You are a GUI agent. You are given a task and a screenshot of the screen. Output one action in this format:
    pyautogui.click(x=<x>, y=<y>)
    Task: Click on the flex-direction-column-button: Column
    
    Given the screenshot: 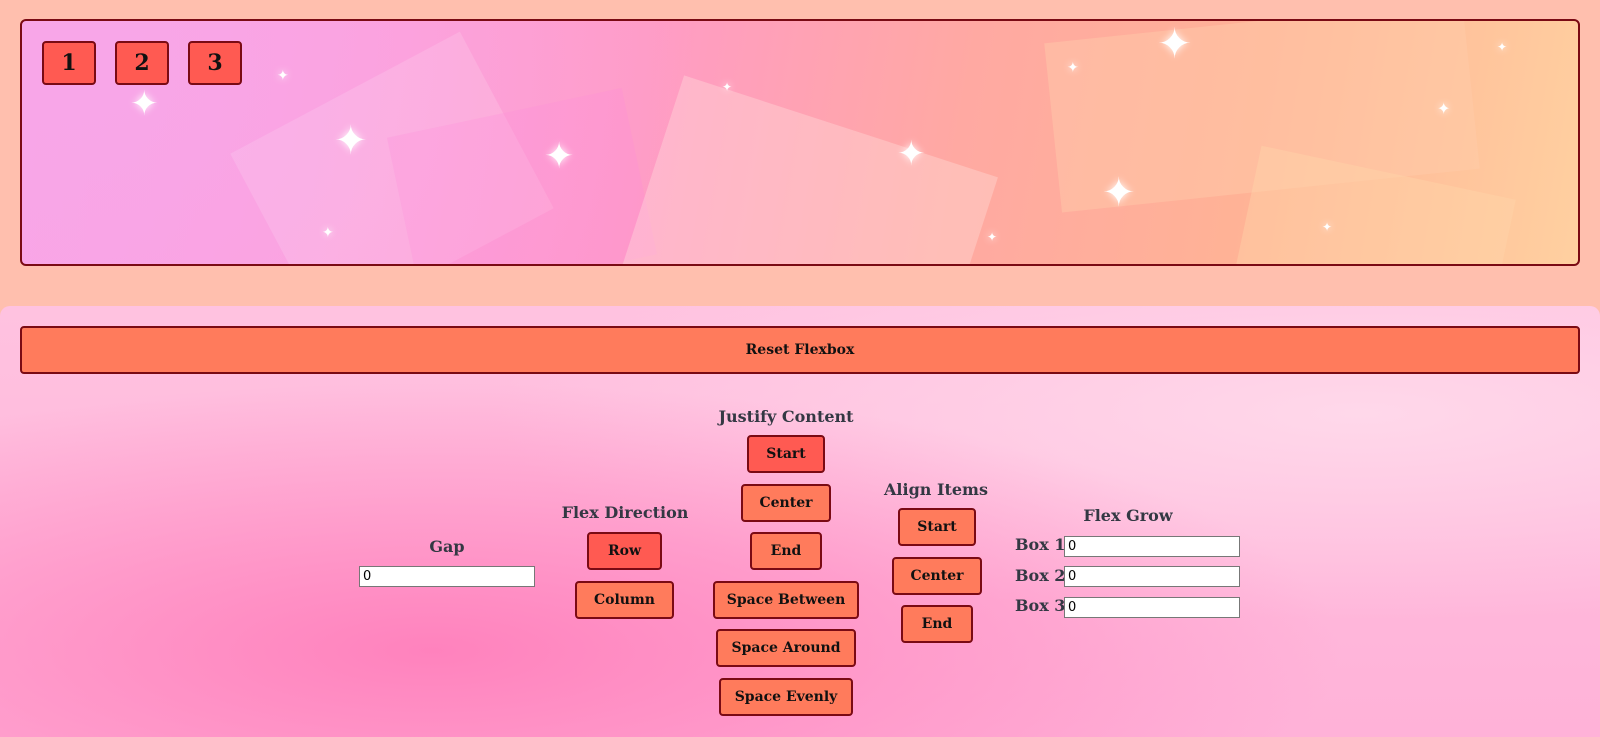 What is the action you would take?
    pyautogui.click(x=624, y=600)
    